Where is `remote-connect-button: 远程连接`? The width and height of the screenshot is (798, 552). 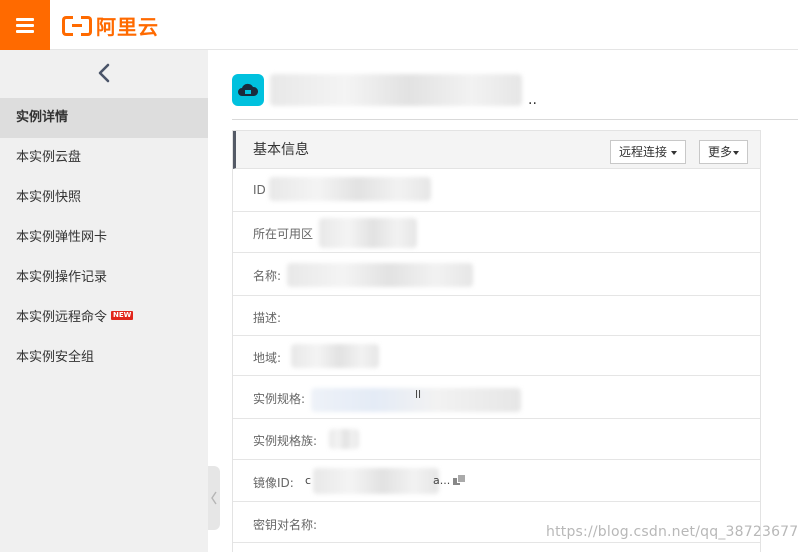 remote-connect-button: 远程连接 is located at coordinates (648, 152).